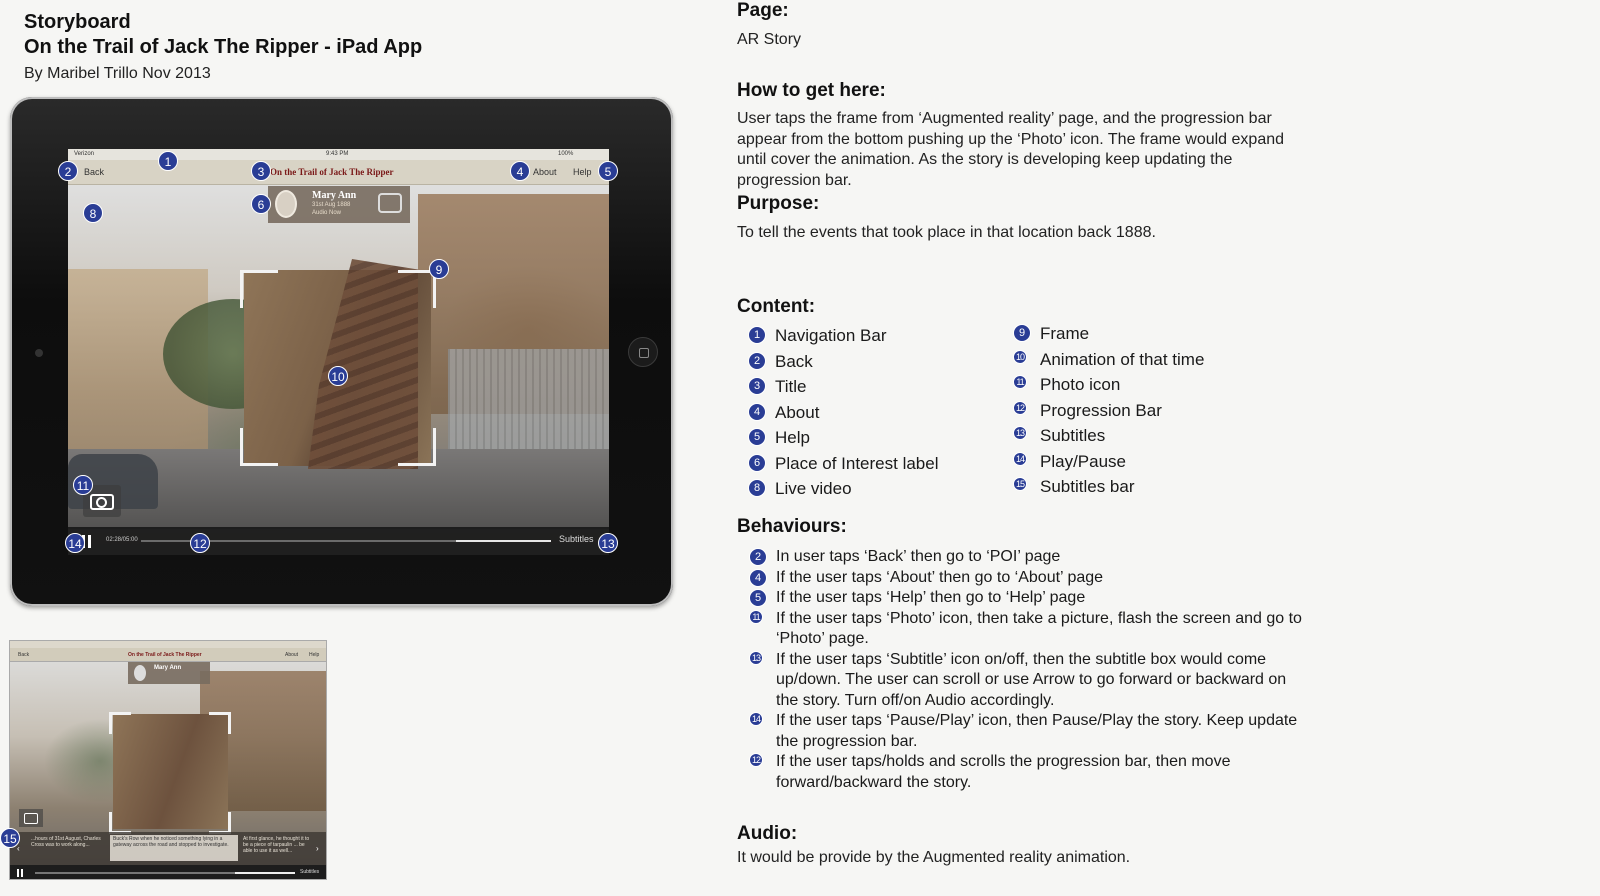 The image size is (1600, 896). I want to click on content-item-label: Navigation Bar, so click(831, 335).